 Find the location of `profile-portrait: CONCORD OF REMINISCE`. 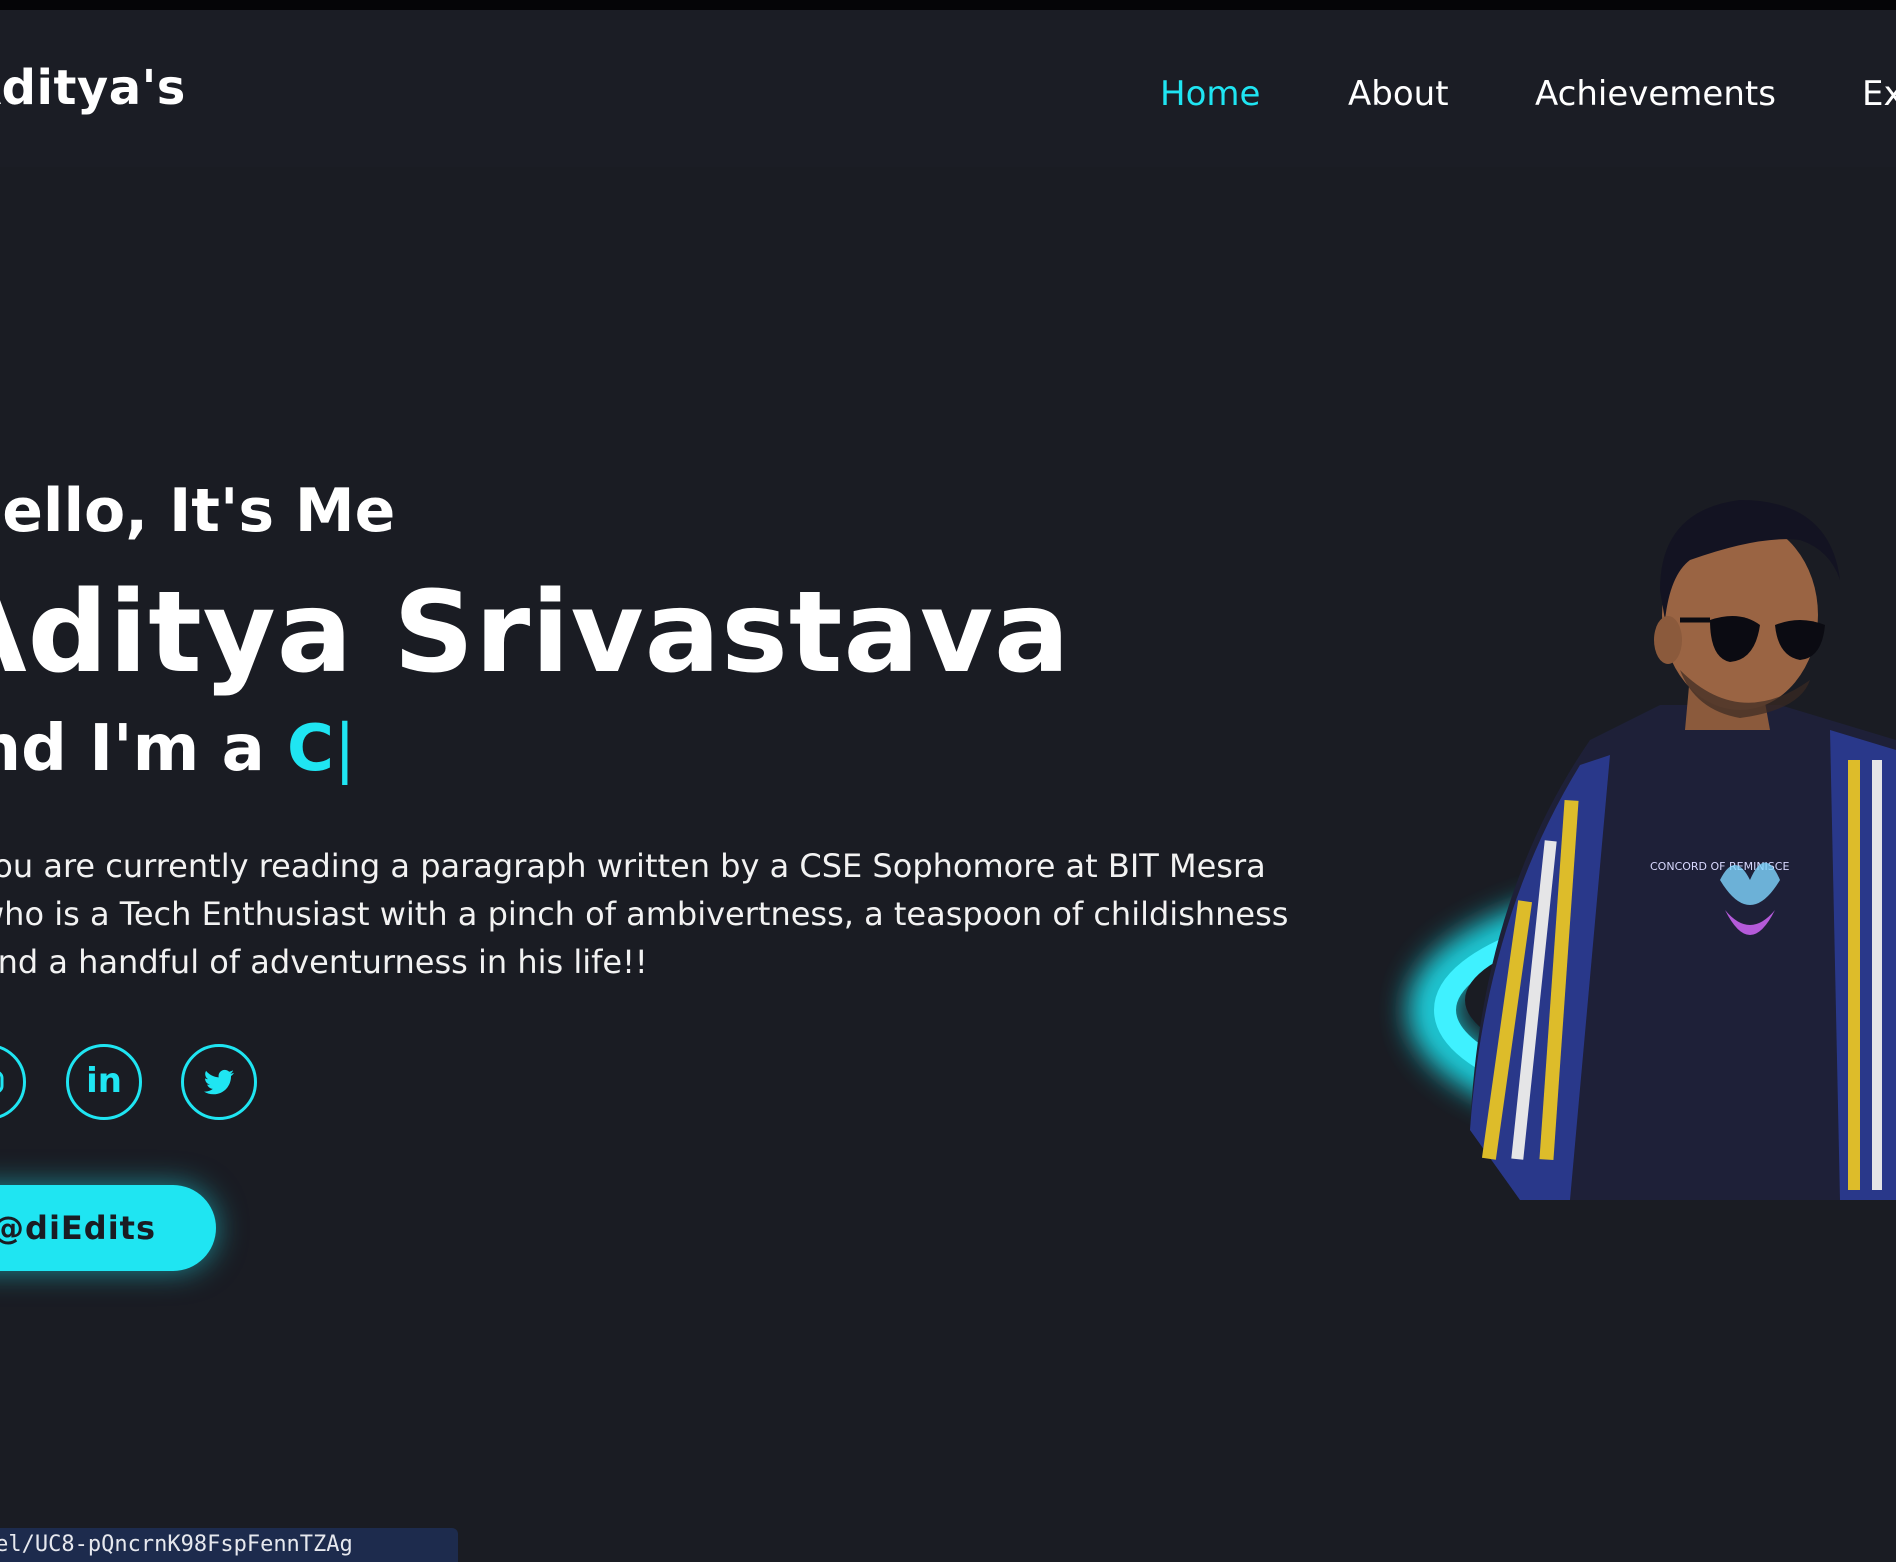

profile-portrait: CONCORD OF REMINISCE is located at coordinates (1652, 850).